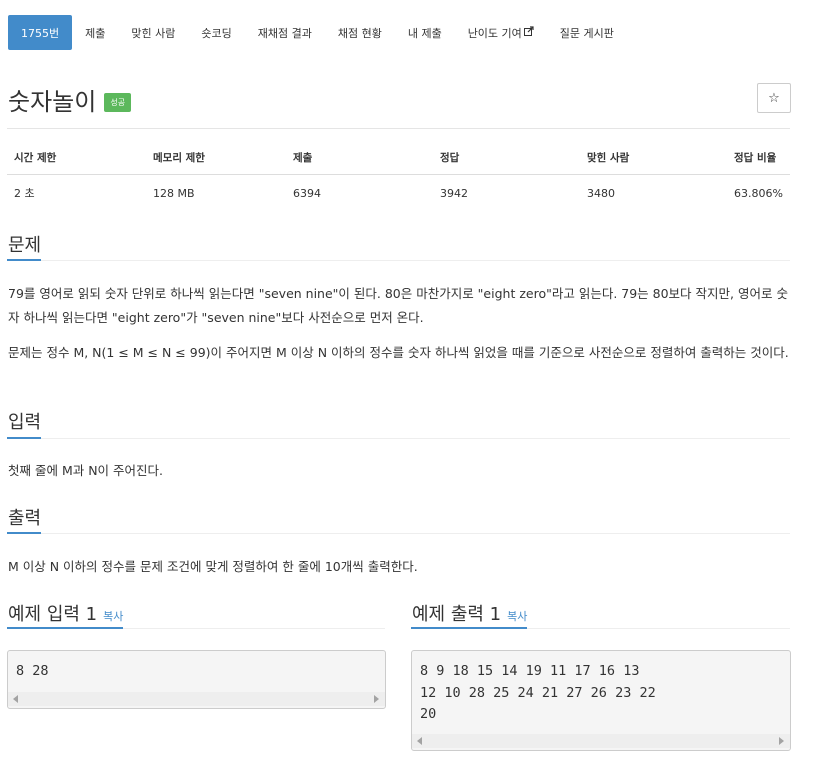 Image resolution: width=820 pixels, height=760 pixels. I want to click on header-solved-users: 맞힌 사람, so click(653, 161).